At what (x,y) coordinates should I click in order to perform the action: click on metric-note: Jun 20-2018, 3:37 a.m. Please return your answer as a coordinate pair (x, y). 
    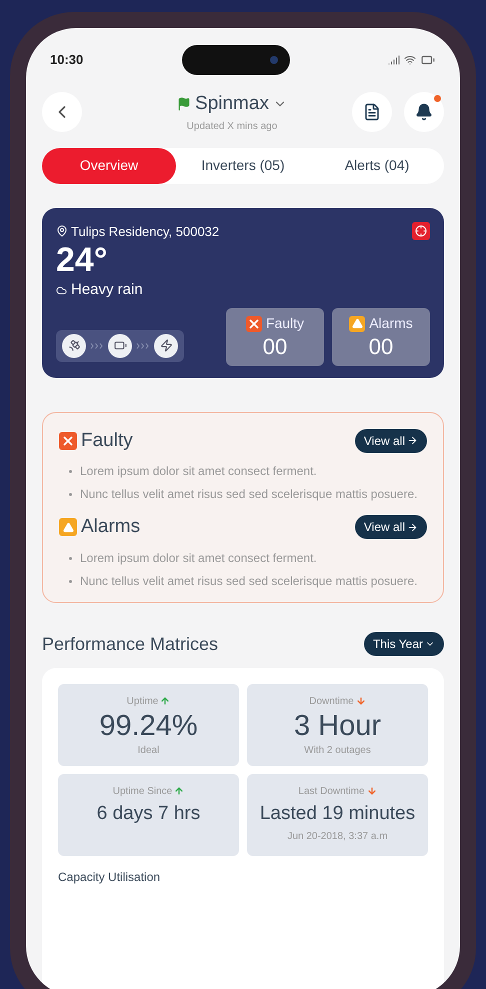
    Looking at the image, I should click on (337, 837).